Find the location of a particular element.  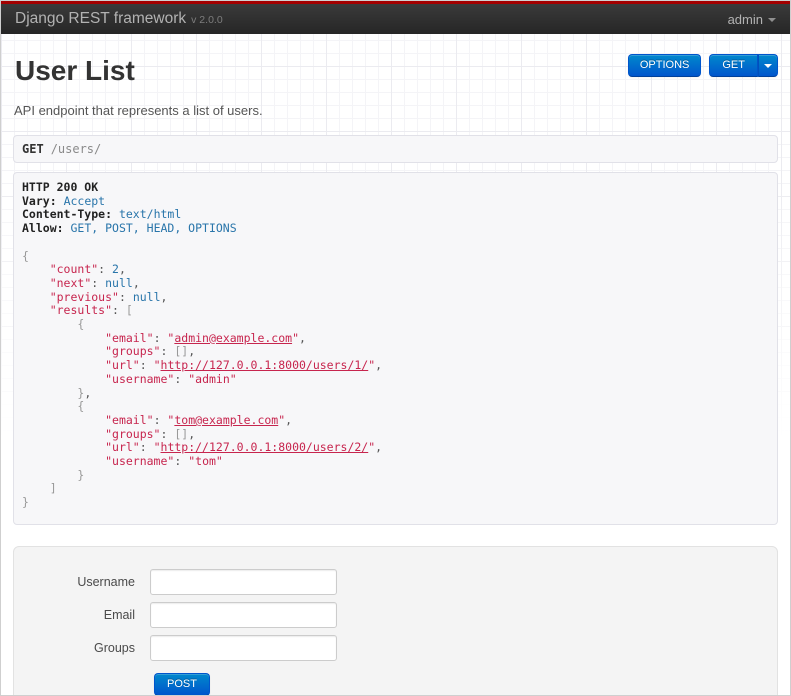

groups-input is located at coordinates (243, 647).